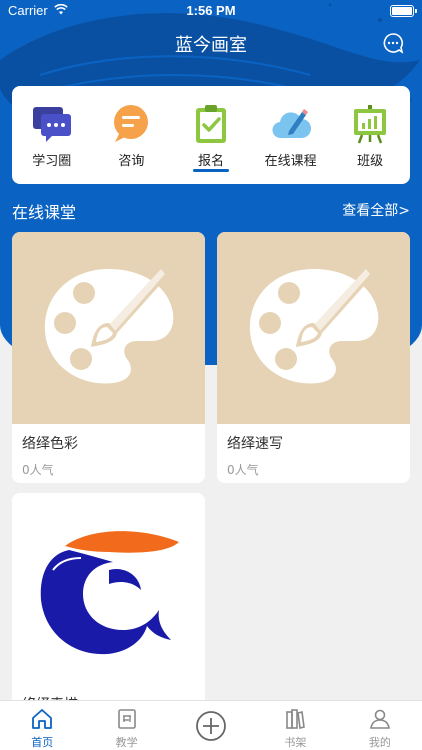 The height and width of the screenshot is (750, 422). I want to click on chat-bubbles-icon, so click(51, 124).